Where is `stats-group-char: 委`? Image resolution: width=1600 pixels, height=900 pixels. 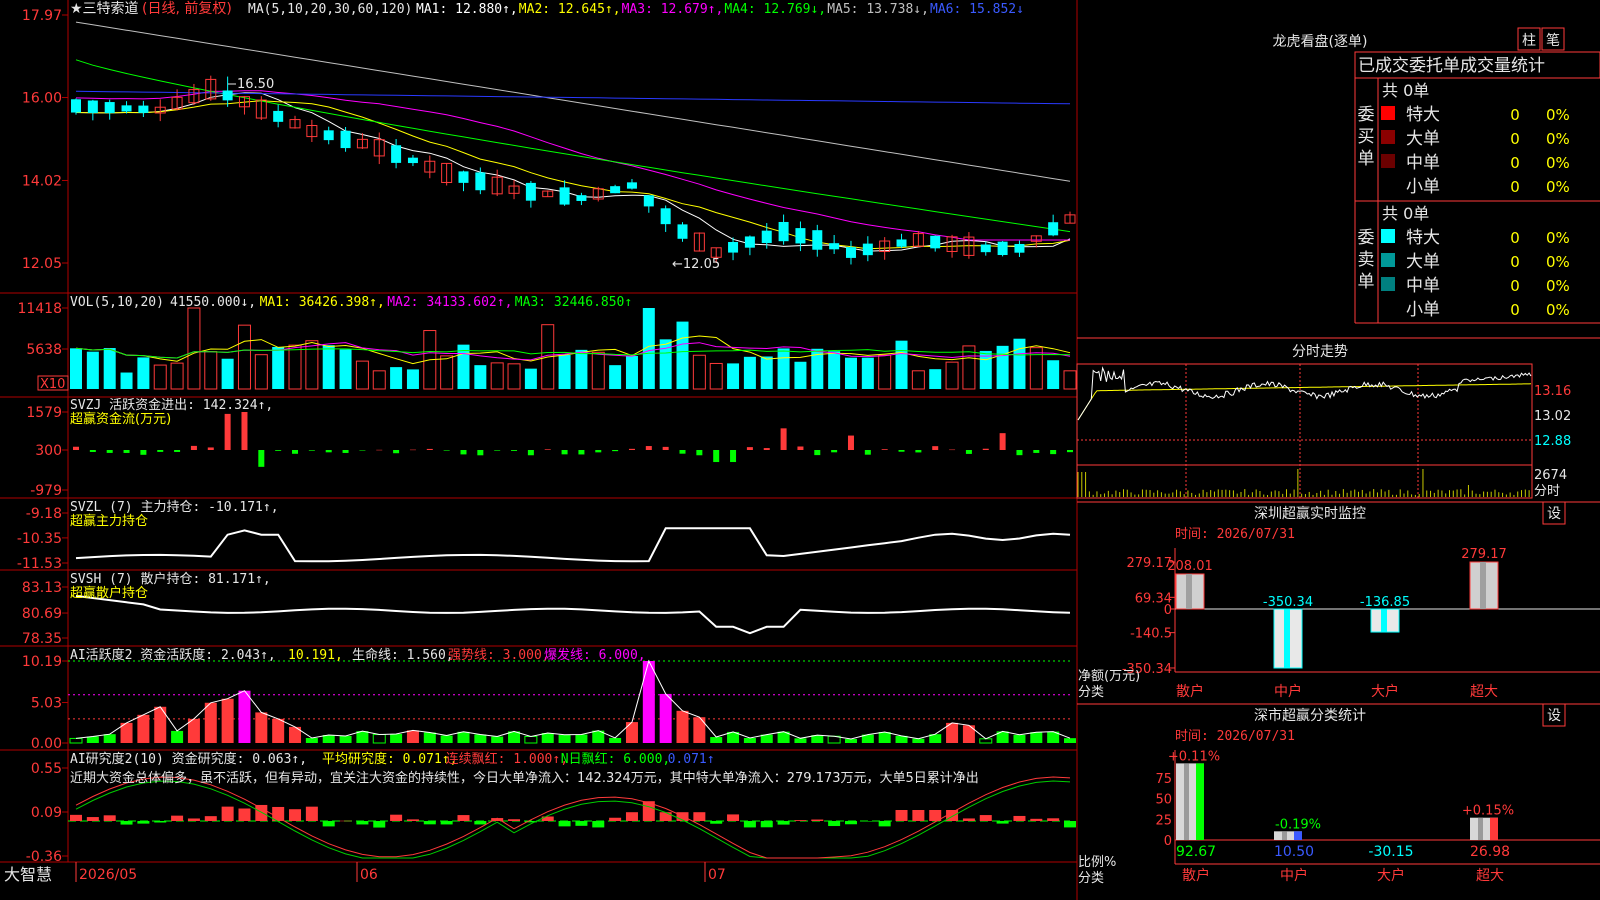 stats-group-char: 委 is located at coordinates (1366, 115).